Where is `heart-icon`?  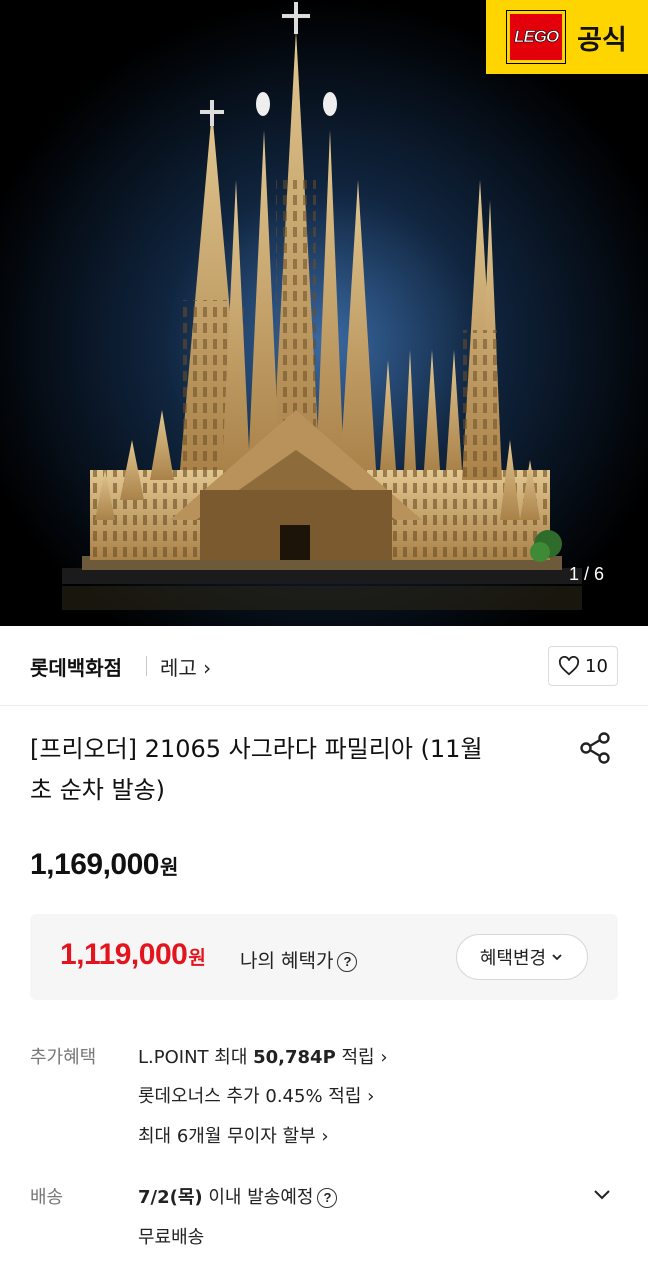
heart-icon is located at coordinates (569, 666).